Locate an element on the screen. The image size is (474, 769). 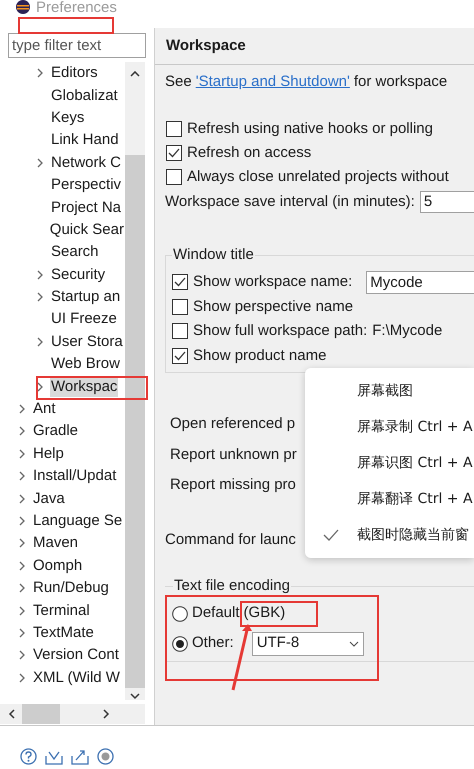
scroll-right-icon is located at coordinates (106, 714).